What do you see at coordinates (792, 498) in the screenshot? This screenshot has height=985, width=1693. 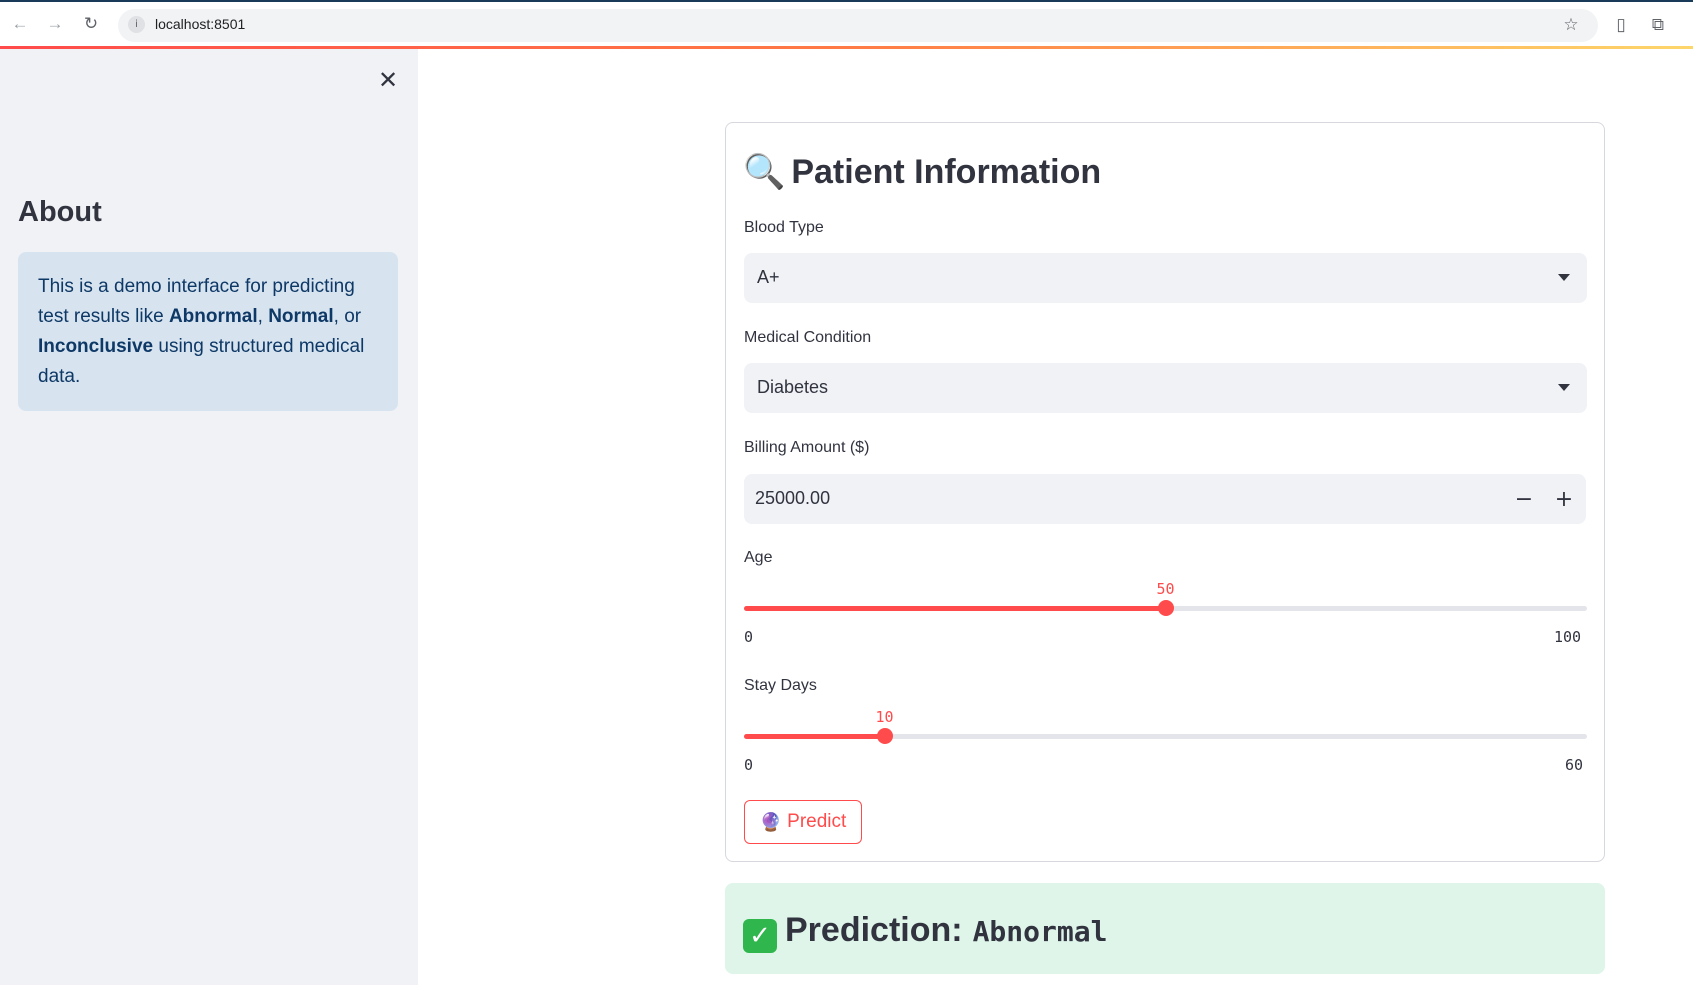 I see `billing-value: 25000.00` at bounding box center [792, 498].